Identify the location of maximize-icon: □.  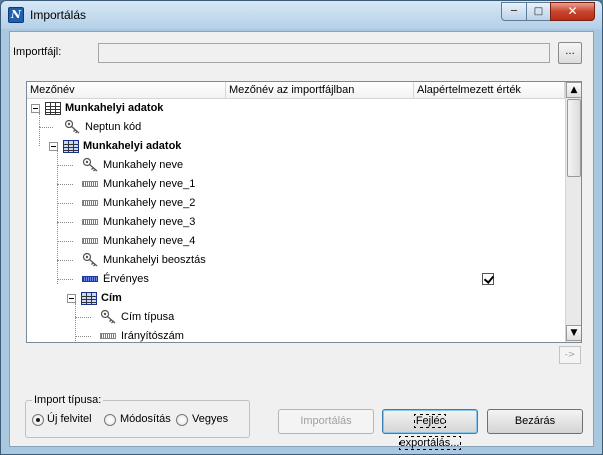
(538, 11).